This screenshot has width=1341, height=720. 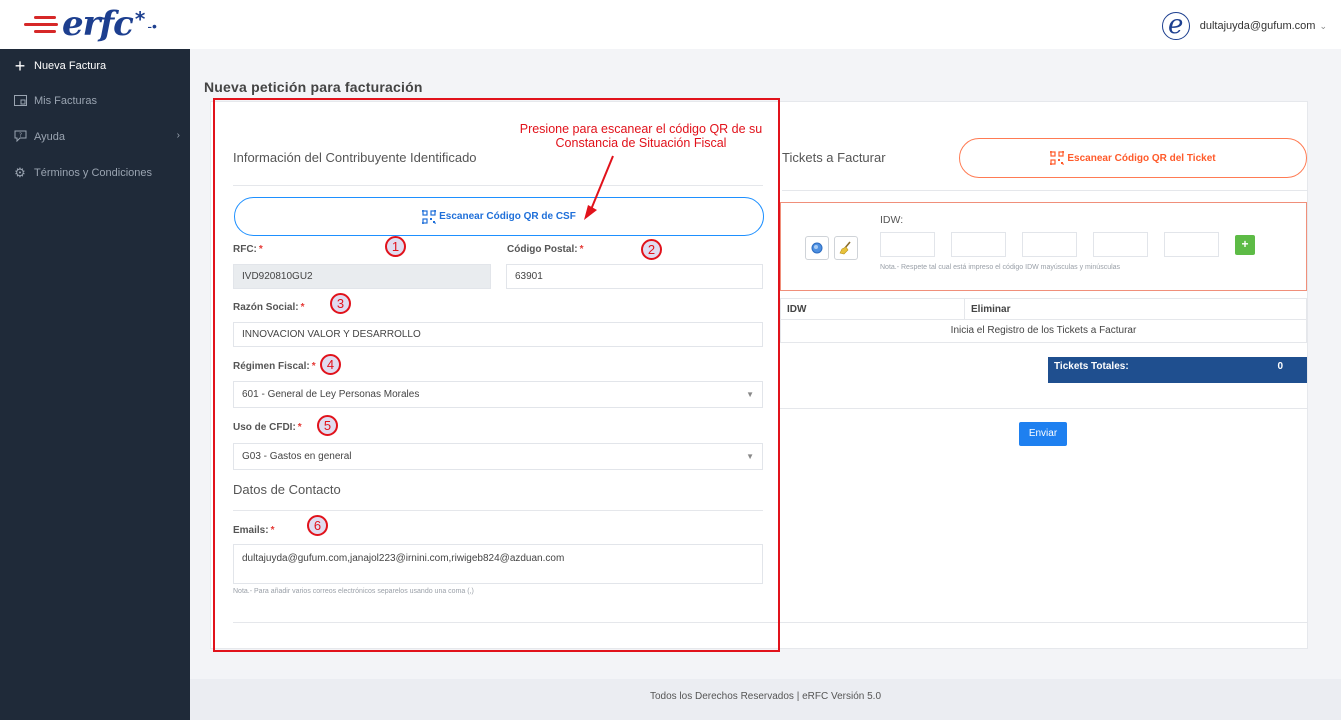 I want to click on sidebar-item-label: Mis Facturas, so click(x=65, y=101).